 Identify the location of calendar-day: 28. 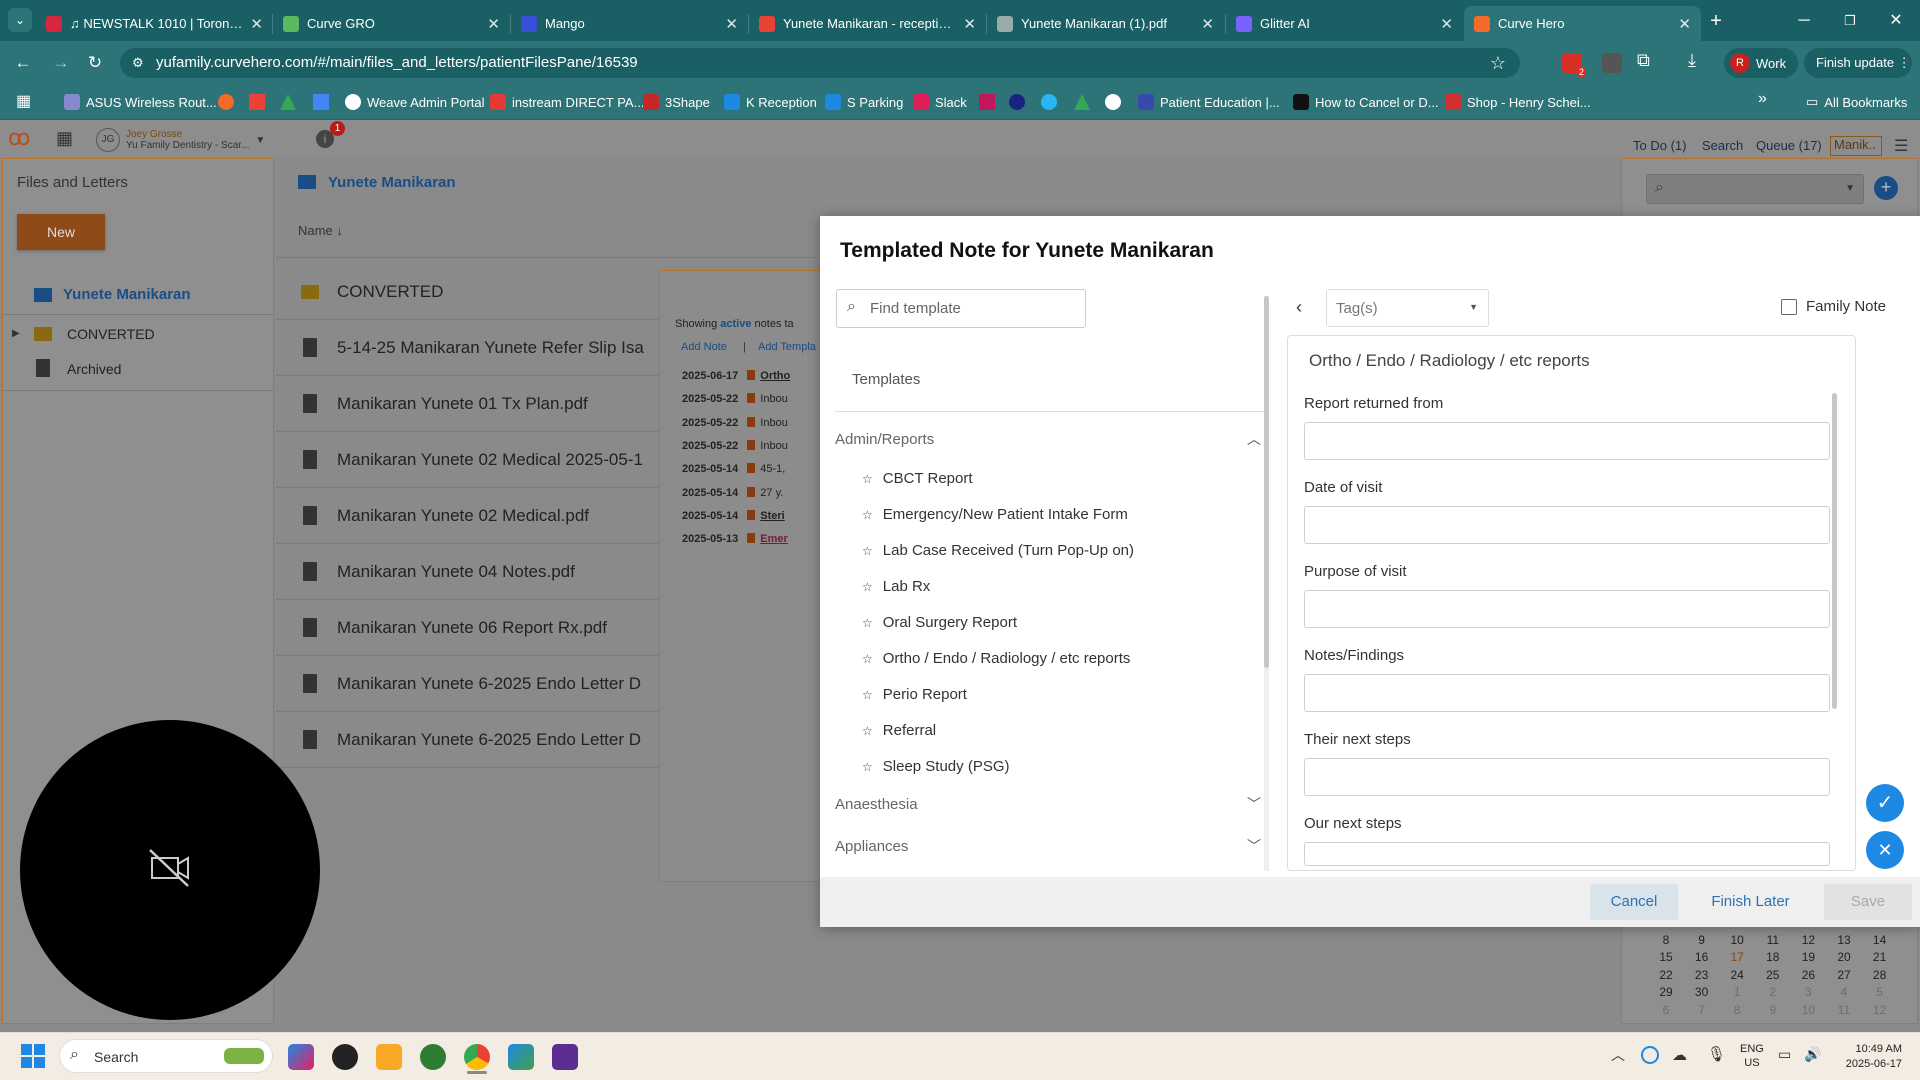
(1880, 975).